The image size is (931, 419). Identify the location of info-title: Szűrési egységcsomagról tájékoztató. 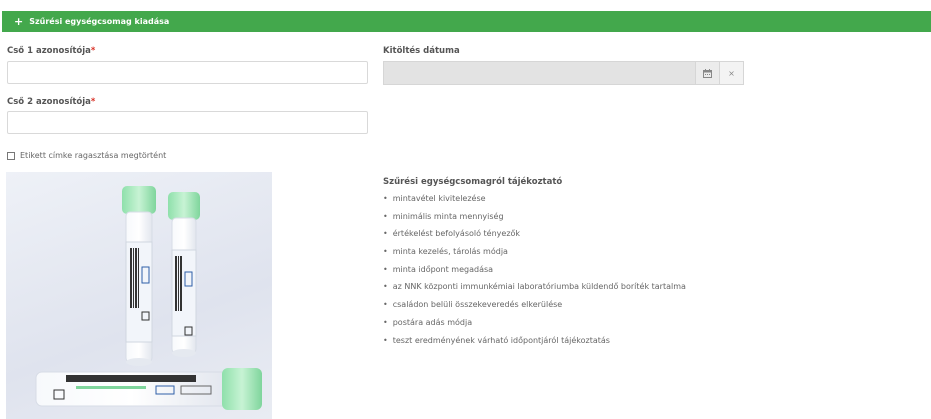
(473, 182).